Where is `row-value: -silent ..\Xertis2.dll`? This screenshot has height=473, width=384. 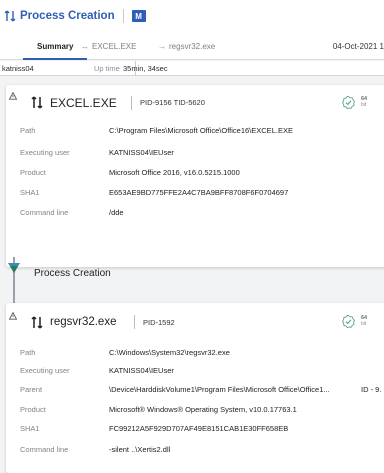 row-value: -silent ..\Xertis2.dll is located at coordinates (139, 449).